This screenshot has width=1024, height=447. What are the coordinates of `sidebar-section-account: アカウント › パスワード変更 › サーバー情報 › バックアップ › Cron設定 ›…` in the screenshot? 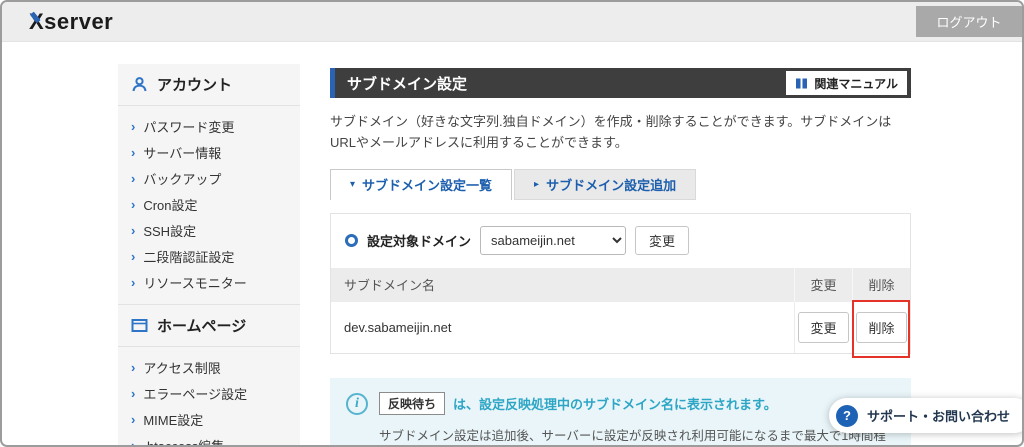 It's located at (209, 184).